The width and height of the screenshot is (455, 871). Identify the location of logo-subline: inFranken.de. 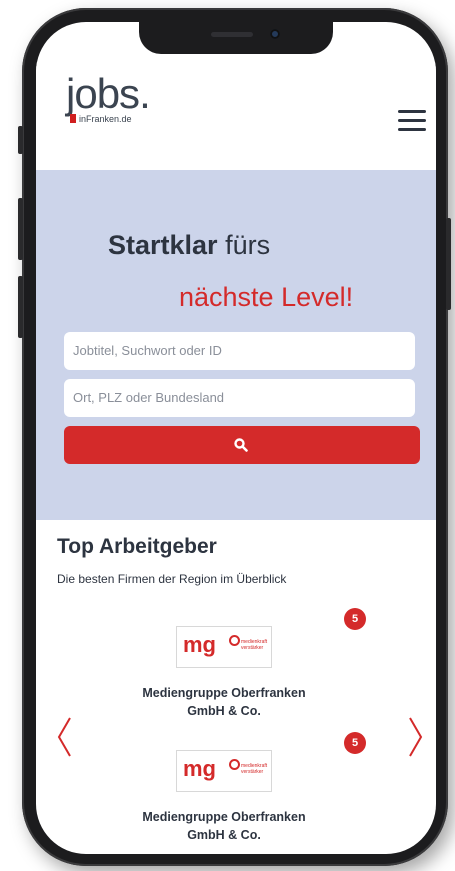
(101, 119).